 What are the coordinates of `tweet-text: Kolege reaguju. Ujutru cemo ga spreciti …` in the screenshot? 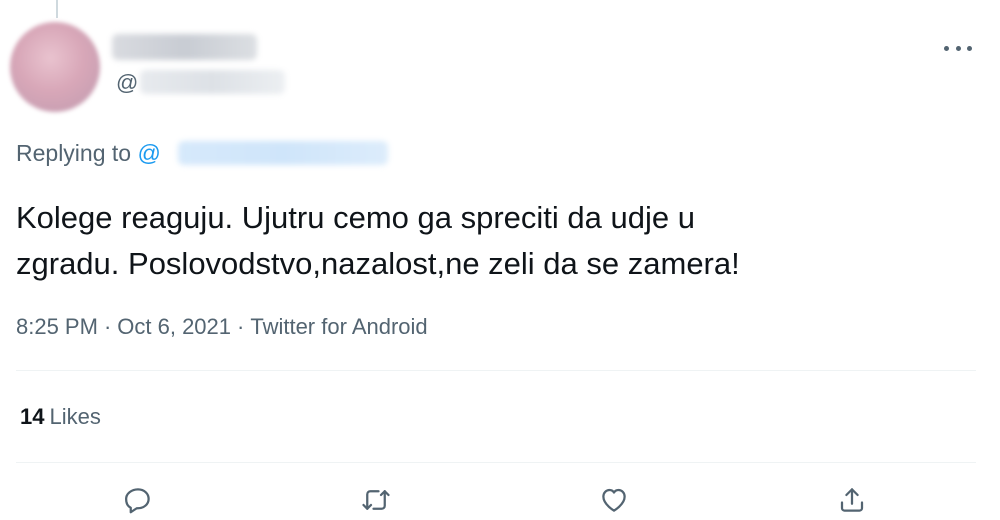 It's located at (378, 240).